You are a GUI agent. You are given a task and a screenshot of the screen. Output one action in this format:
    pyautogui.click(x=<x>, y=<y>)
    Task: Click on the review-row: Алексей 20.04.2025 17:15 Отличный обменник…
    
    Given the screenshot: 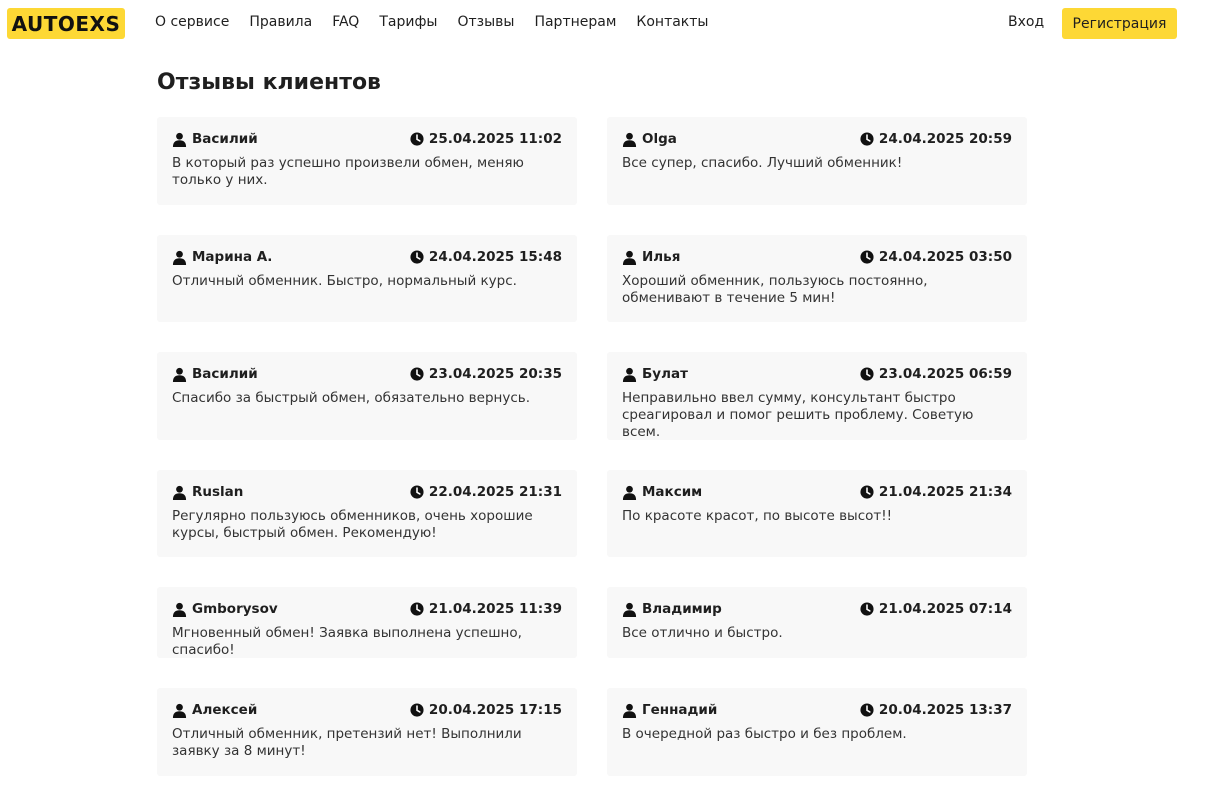 What is the action you would take?
    pyautogui.click(x=592, y=732)
    